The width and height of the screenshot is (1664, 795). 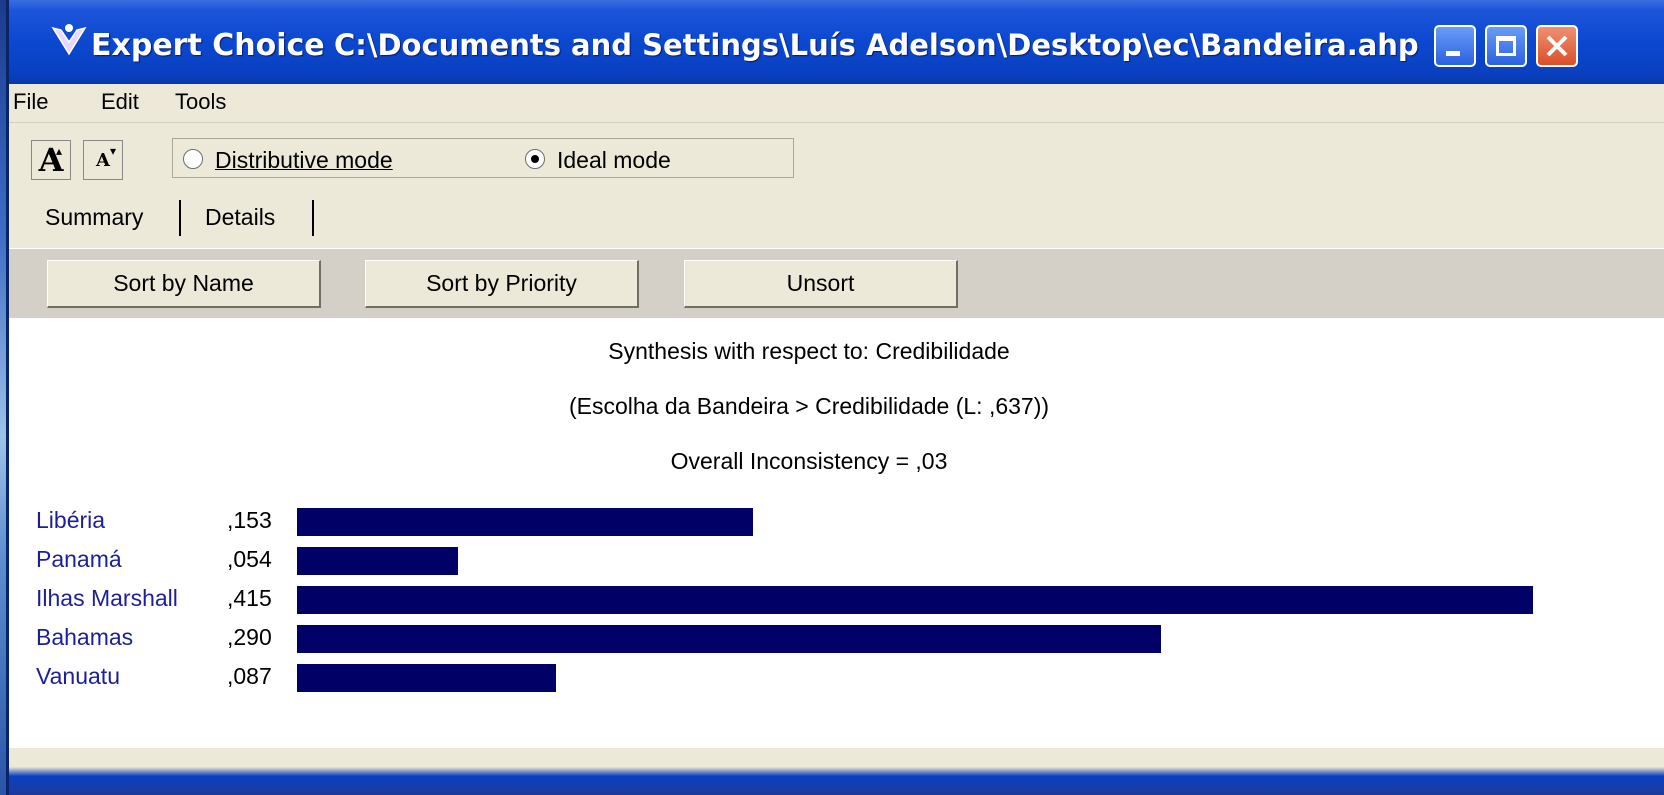 What do you see at coordinates (240, 217) in the screenshot?
I see `tab-details: Details` at bounding box center [240, 217].